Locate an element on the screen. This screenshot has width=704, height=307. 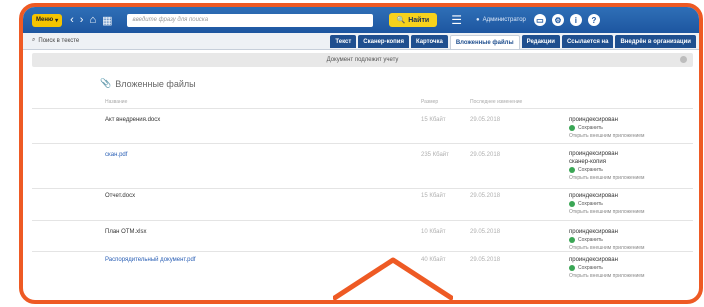
find-button: 🔍 Найти is located at coordinates (413, 20).